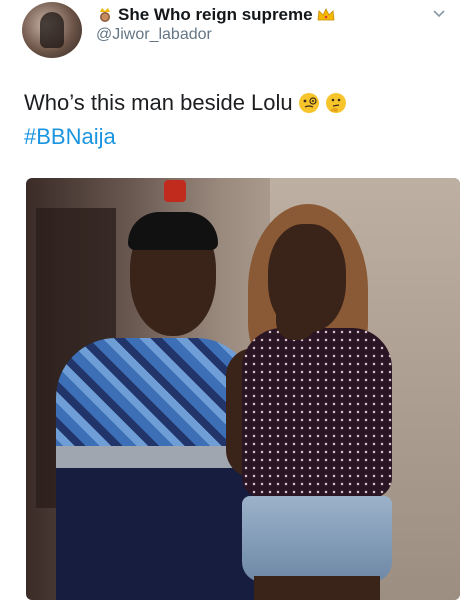 The height and width of the screenshot is (602, 466). I want to click on woman-with-crown-emoji-icon, so click(105, 15).